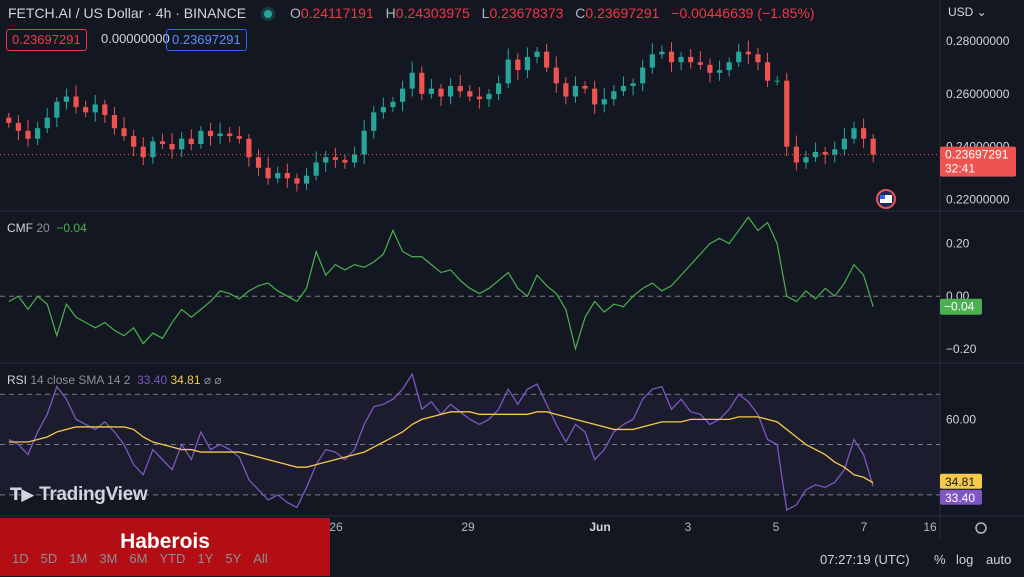 Image resolution: width=1024 pixels, height=577 pixels. I want to click on close-label: C, so click(580, 13).